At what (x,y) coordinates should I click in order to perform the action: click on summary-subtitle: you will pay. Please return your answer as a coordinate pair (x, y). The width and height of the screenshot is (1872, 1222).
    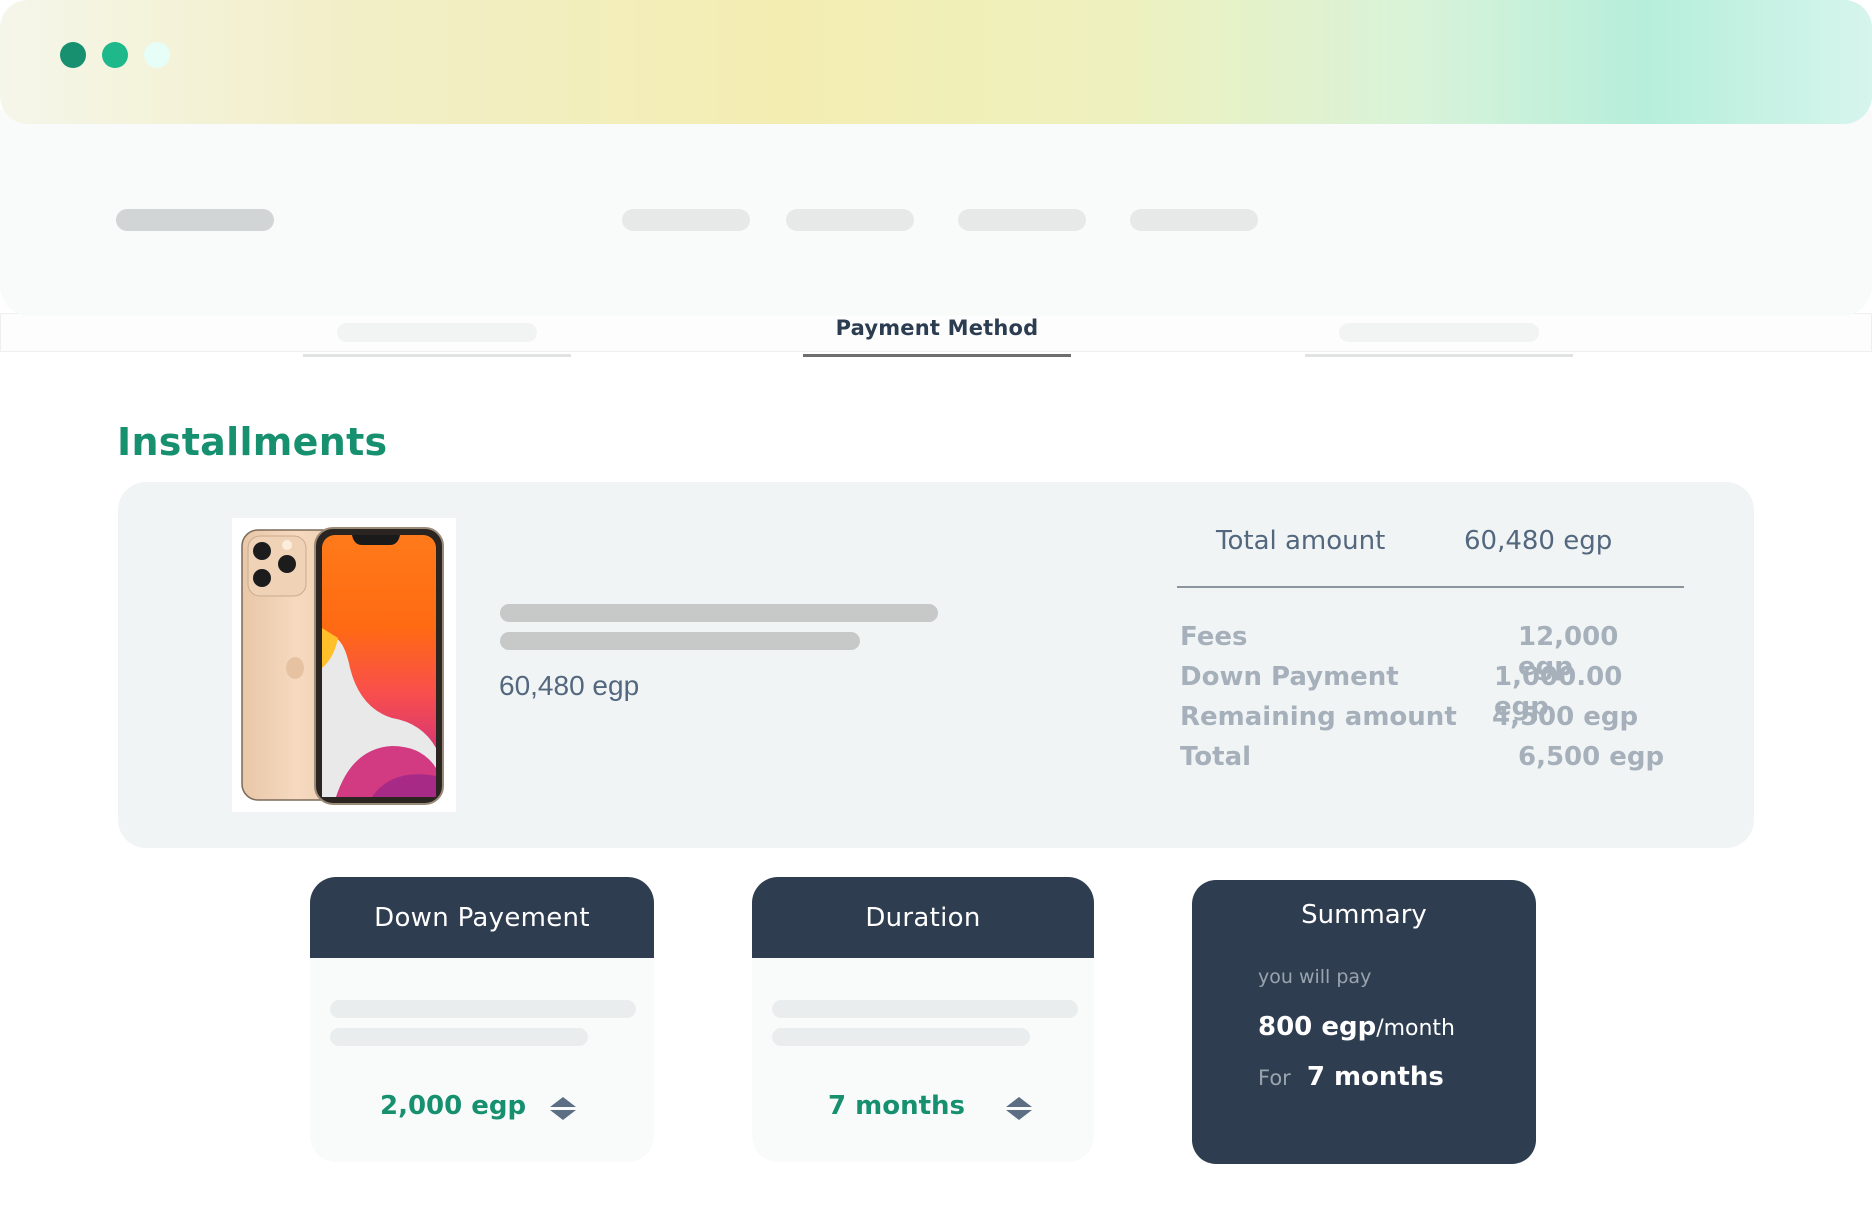
    Looking at the image, I should click on (1315, 977).